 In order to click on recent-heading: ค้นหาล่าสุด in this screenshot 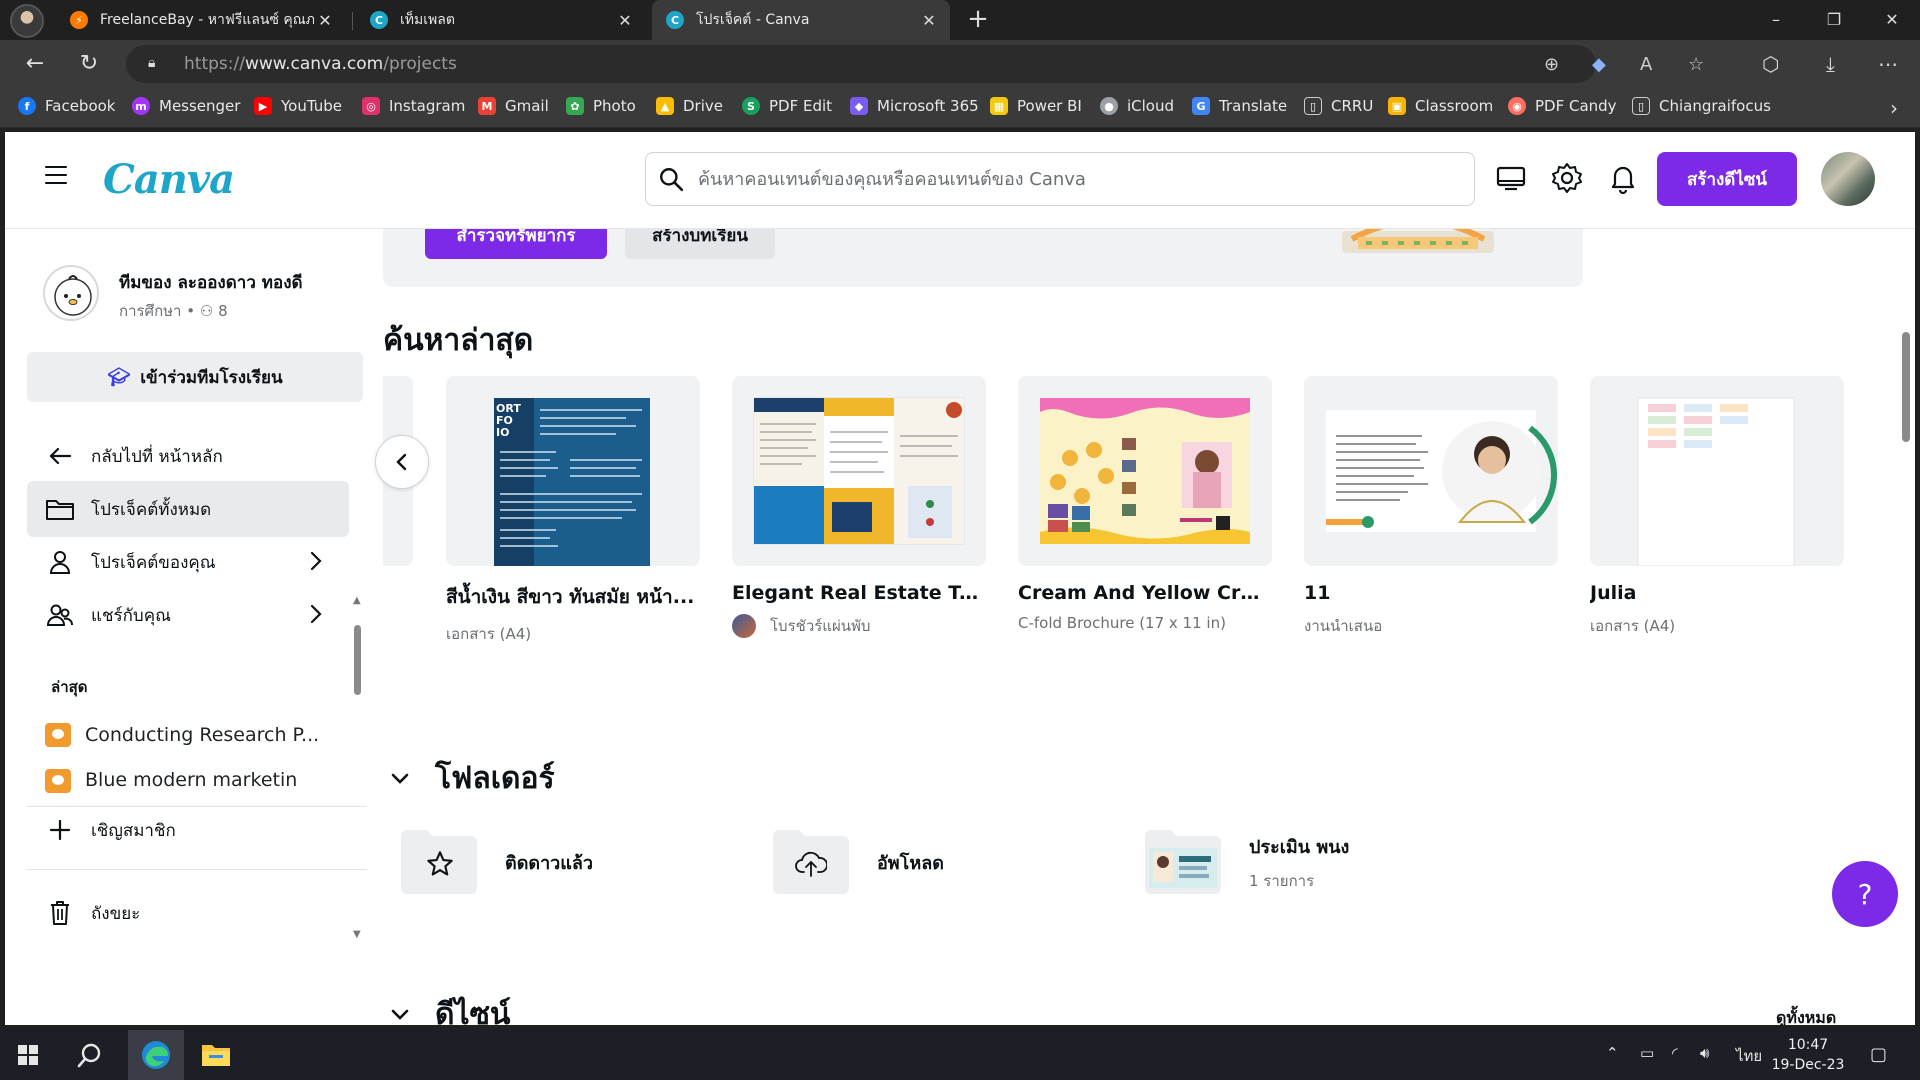, I will do `click(458, 340)`.